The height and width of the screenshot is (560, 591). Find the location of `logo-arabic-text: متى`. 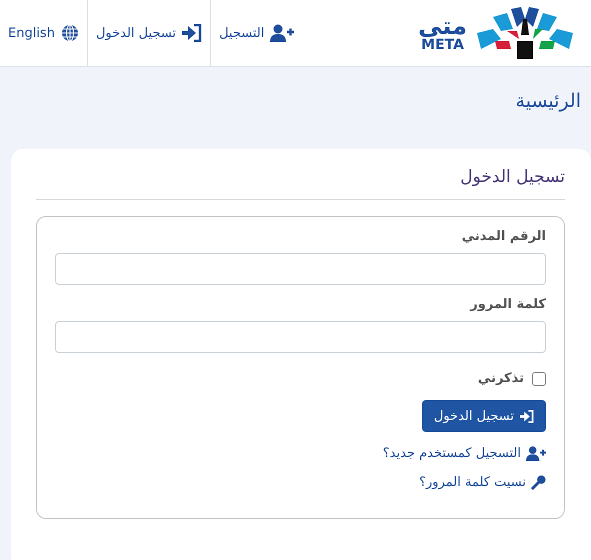

logo-arabic-text: متى is located at coordinates (442, 26).